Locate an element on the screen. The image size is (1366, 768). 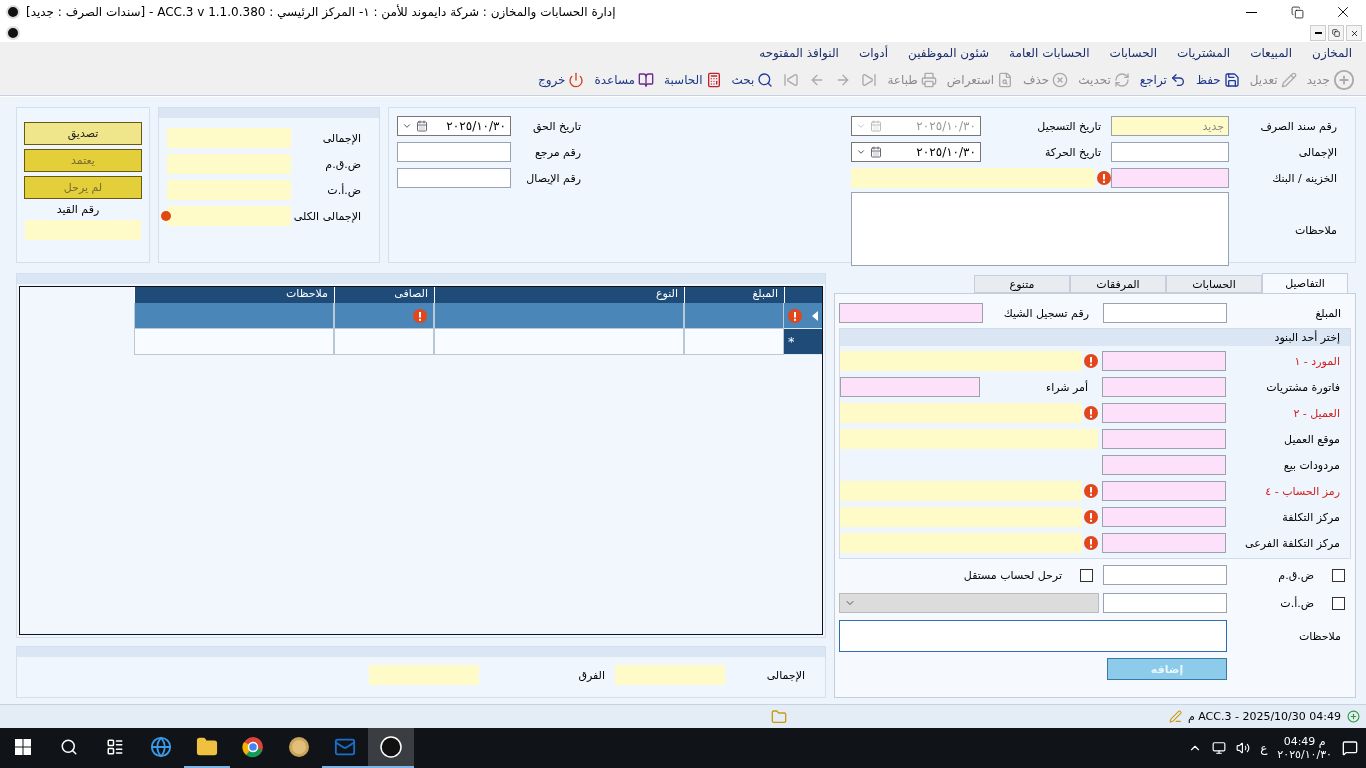
column-header: المبلغ is located at coordinates (734, 295).